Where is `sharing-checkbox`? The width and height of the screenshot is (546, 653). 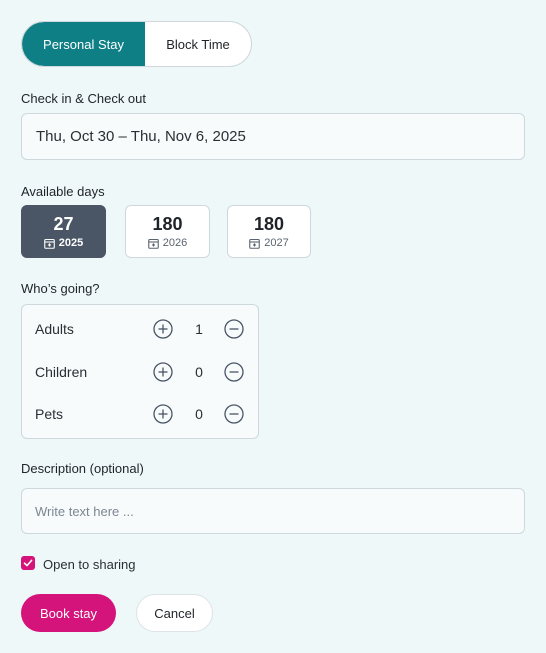 sharing-checkbox is located at coordinates (28, 563).